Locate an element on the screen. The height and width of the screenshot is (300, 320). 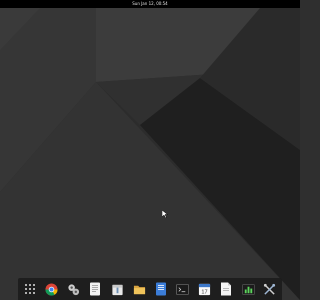
file-manager-icon is located at coordinates (139, 289).